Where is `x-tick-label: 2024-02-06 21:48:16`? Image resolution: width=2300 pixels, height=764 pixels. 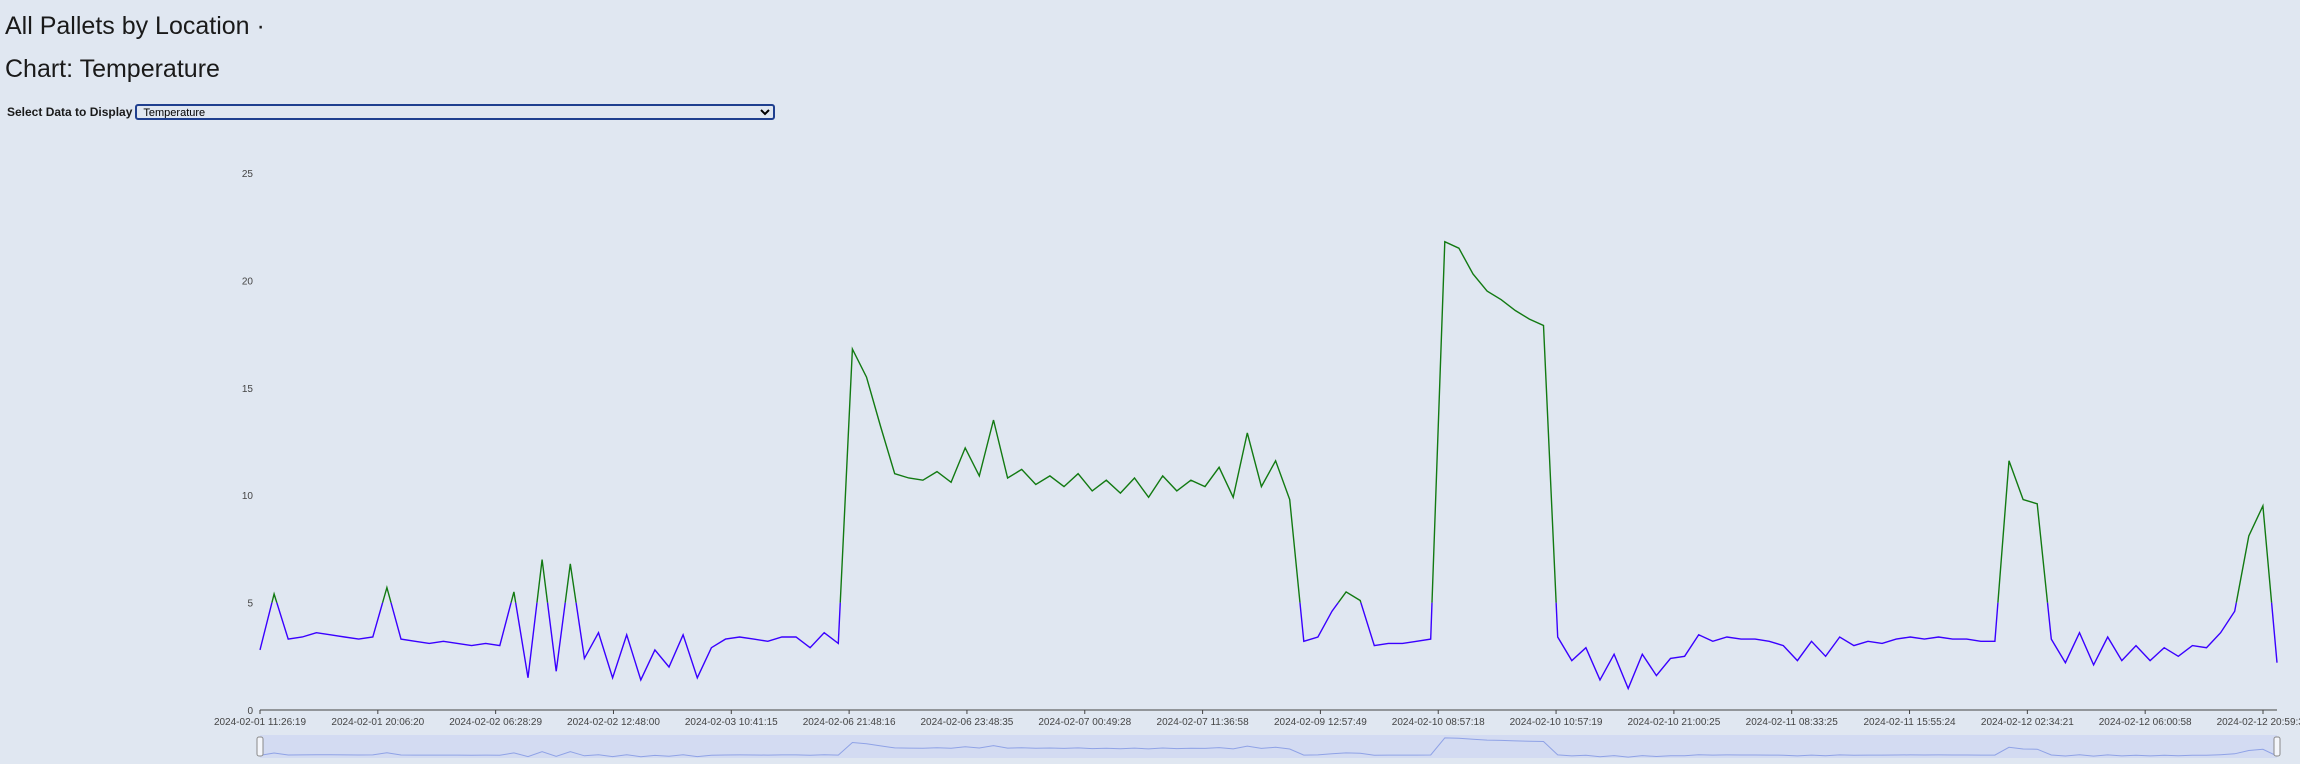 x-tick-label: 2024-02-06 21:48:16 is located at coordinates (849, 722).